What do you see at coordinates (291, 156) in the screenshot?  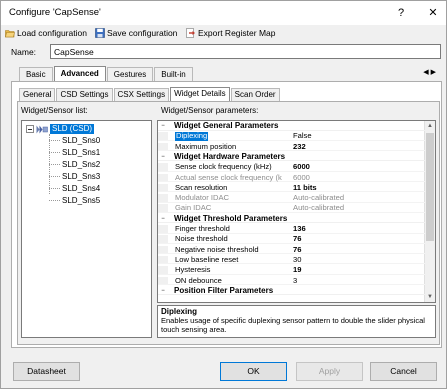 I see `category-row: − Widget Hardware Parameters` at bounding box center [291, 156].